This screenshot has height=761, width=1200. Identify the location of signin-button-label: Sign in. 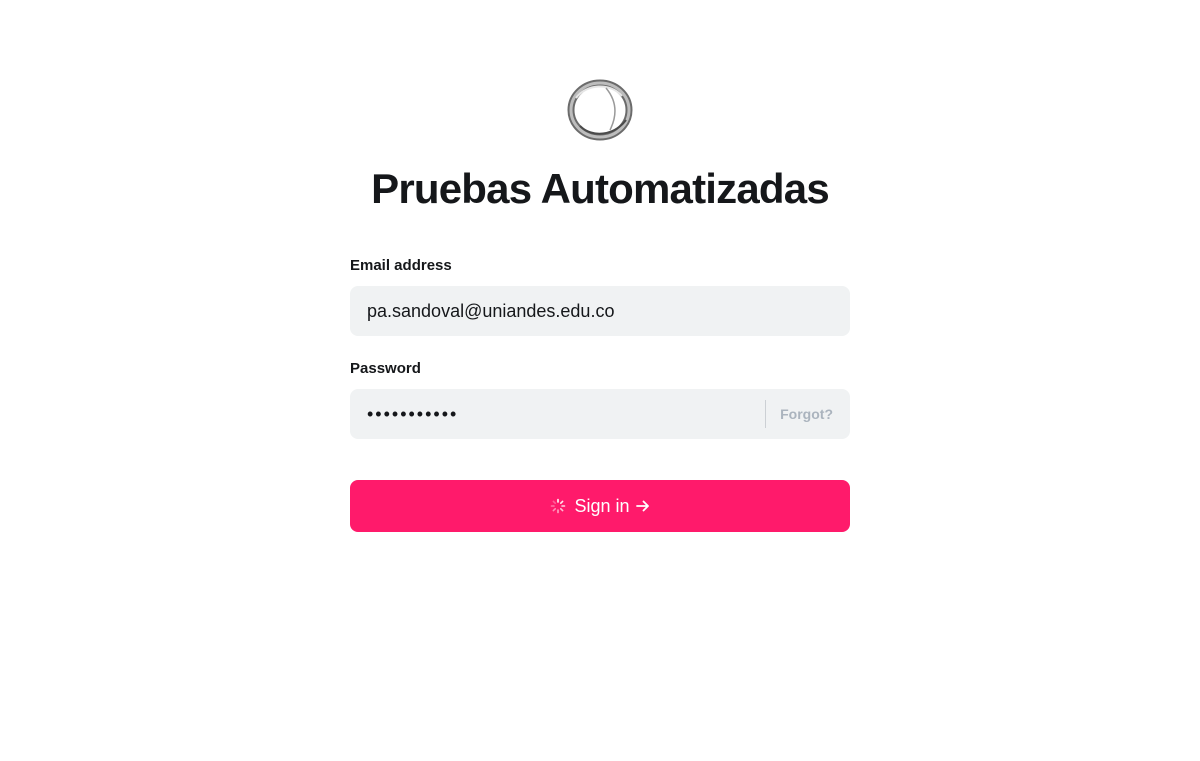
(602, 505).